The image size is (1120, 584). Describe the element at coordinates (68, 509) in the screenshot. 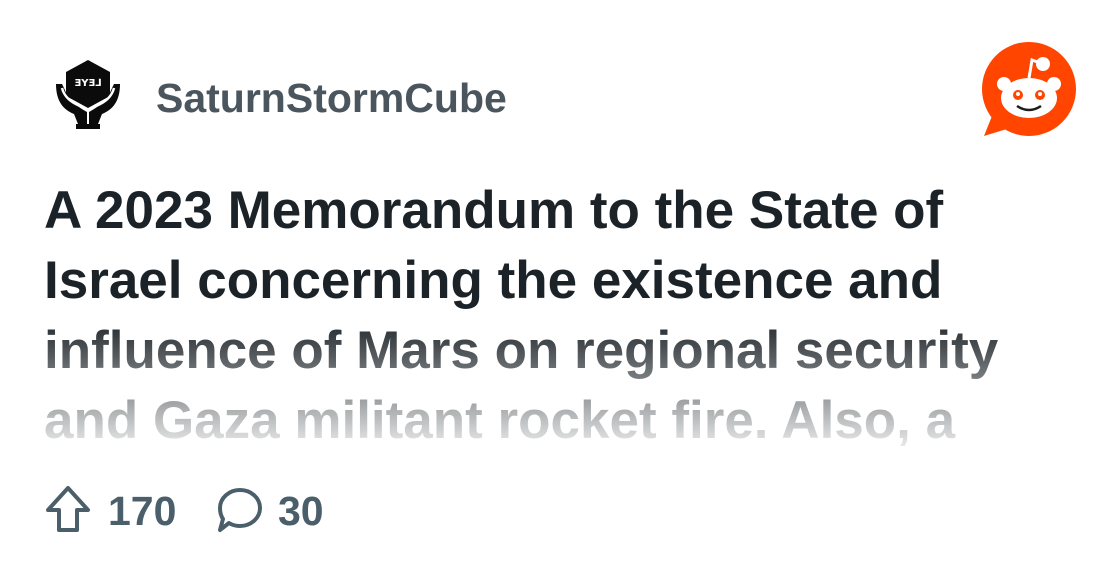

I see `upvote-arrow-icon` at that location.